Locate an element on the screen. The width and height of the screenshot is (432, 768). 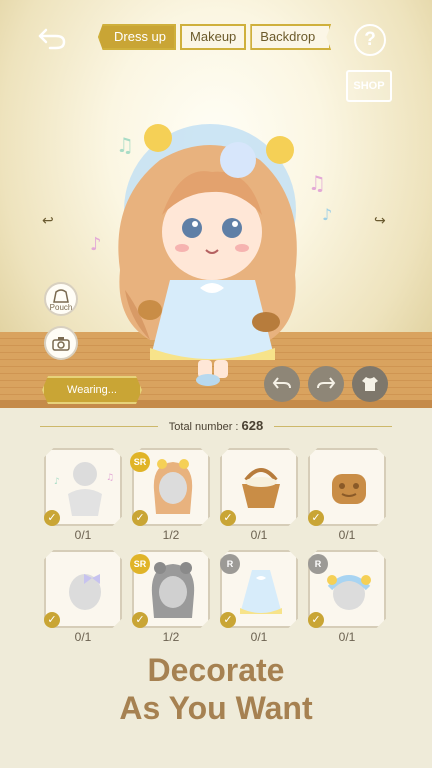
back-arrow-icon is located at coordinates (52, 39).